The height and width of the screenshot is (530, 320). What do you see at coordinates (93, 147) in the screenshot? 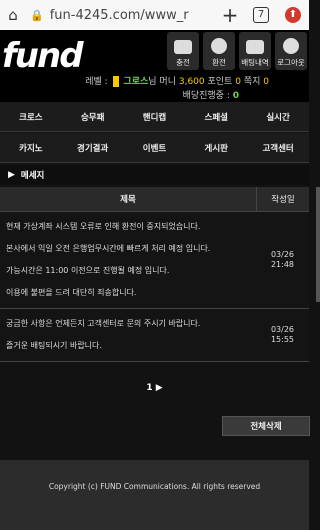
I see `menu-results: 경기결과` at bounding box center [93, 147].